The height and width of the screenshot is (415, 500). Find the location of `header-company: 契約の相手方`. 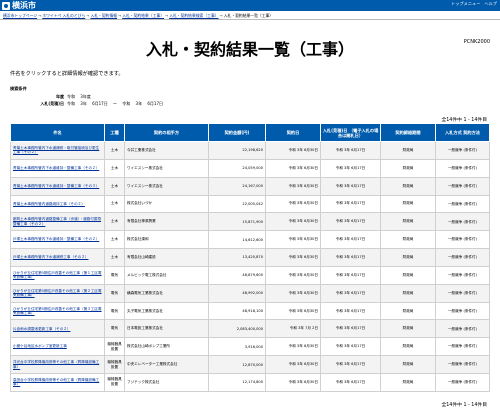

header-company: 契約の相手方 is located at coordinates (166, 132).